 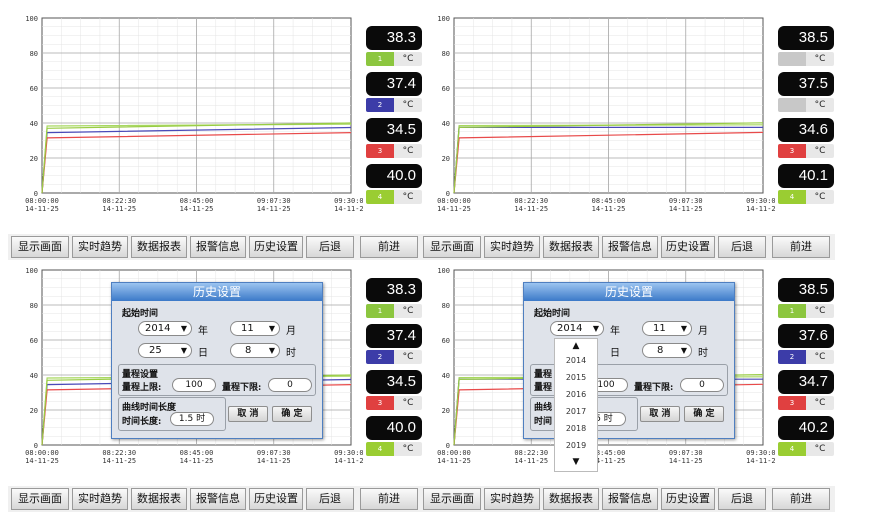 I want to click on range-settings-label: 量程, so click(x=543, y=375).